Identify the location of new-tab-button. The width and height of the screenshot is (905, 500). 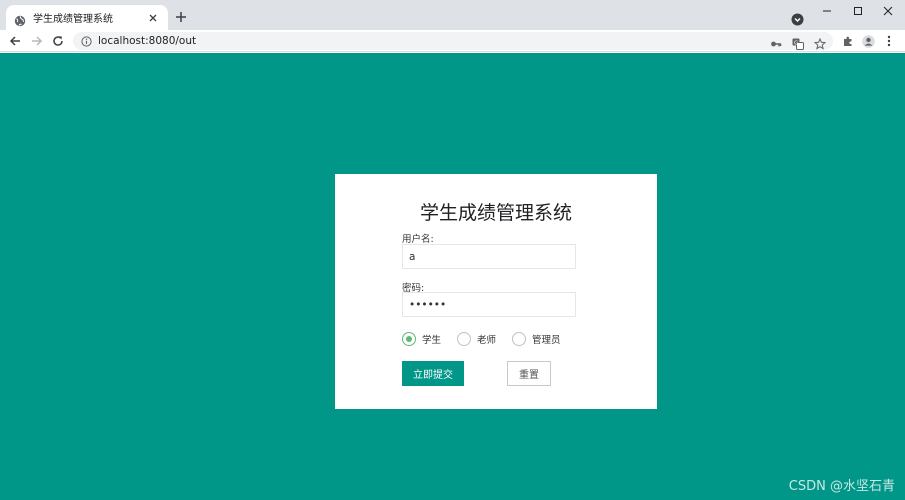
(181, 17).